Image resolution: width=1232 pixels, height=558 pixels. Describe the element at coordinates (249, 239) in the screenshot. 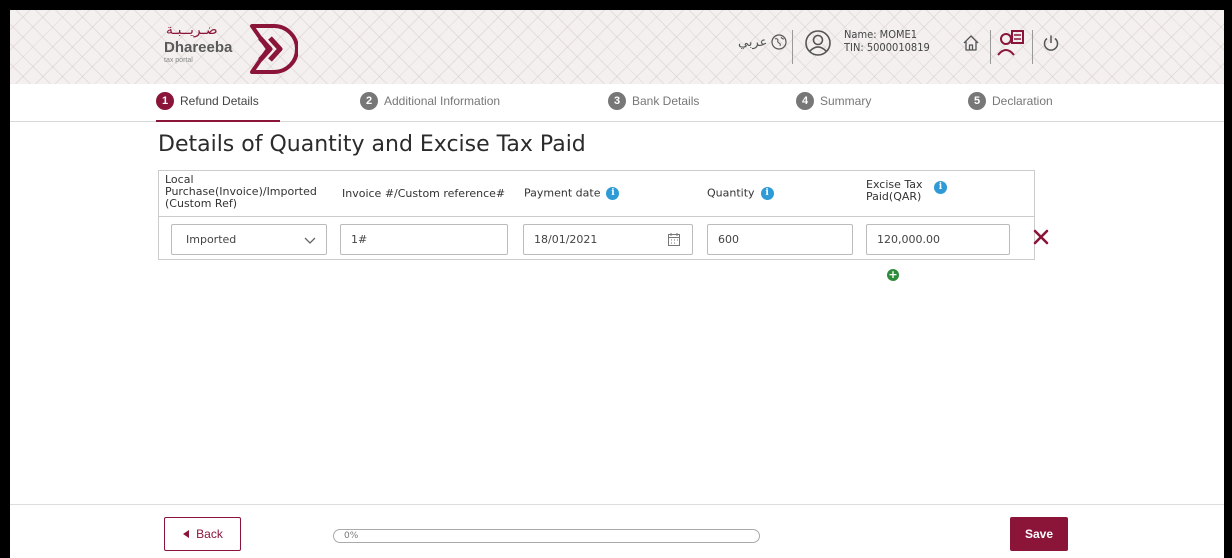

I see `type-select: Imported` at that location.